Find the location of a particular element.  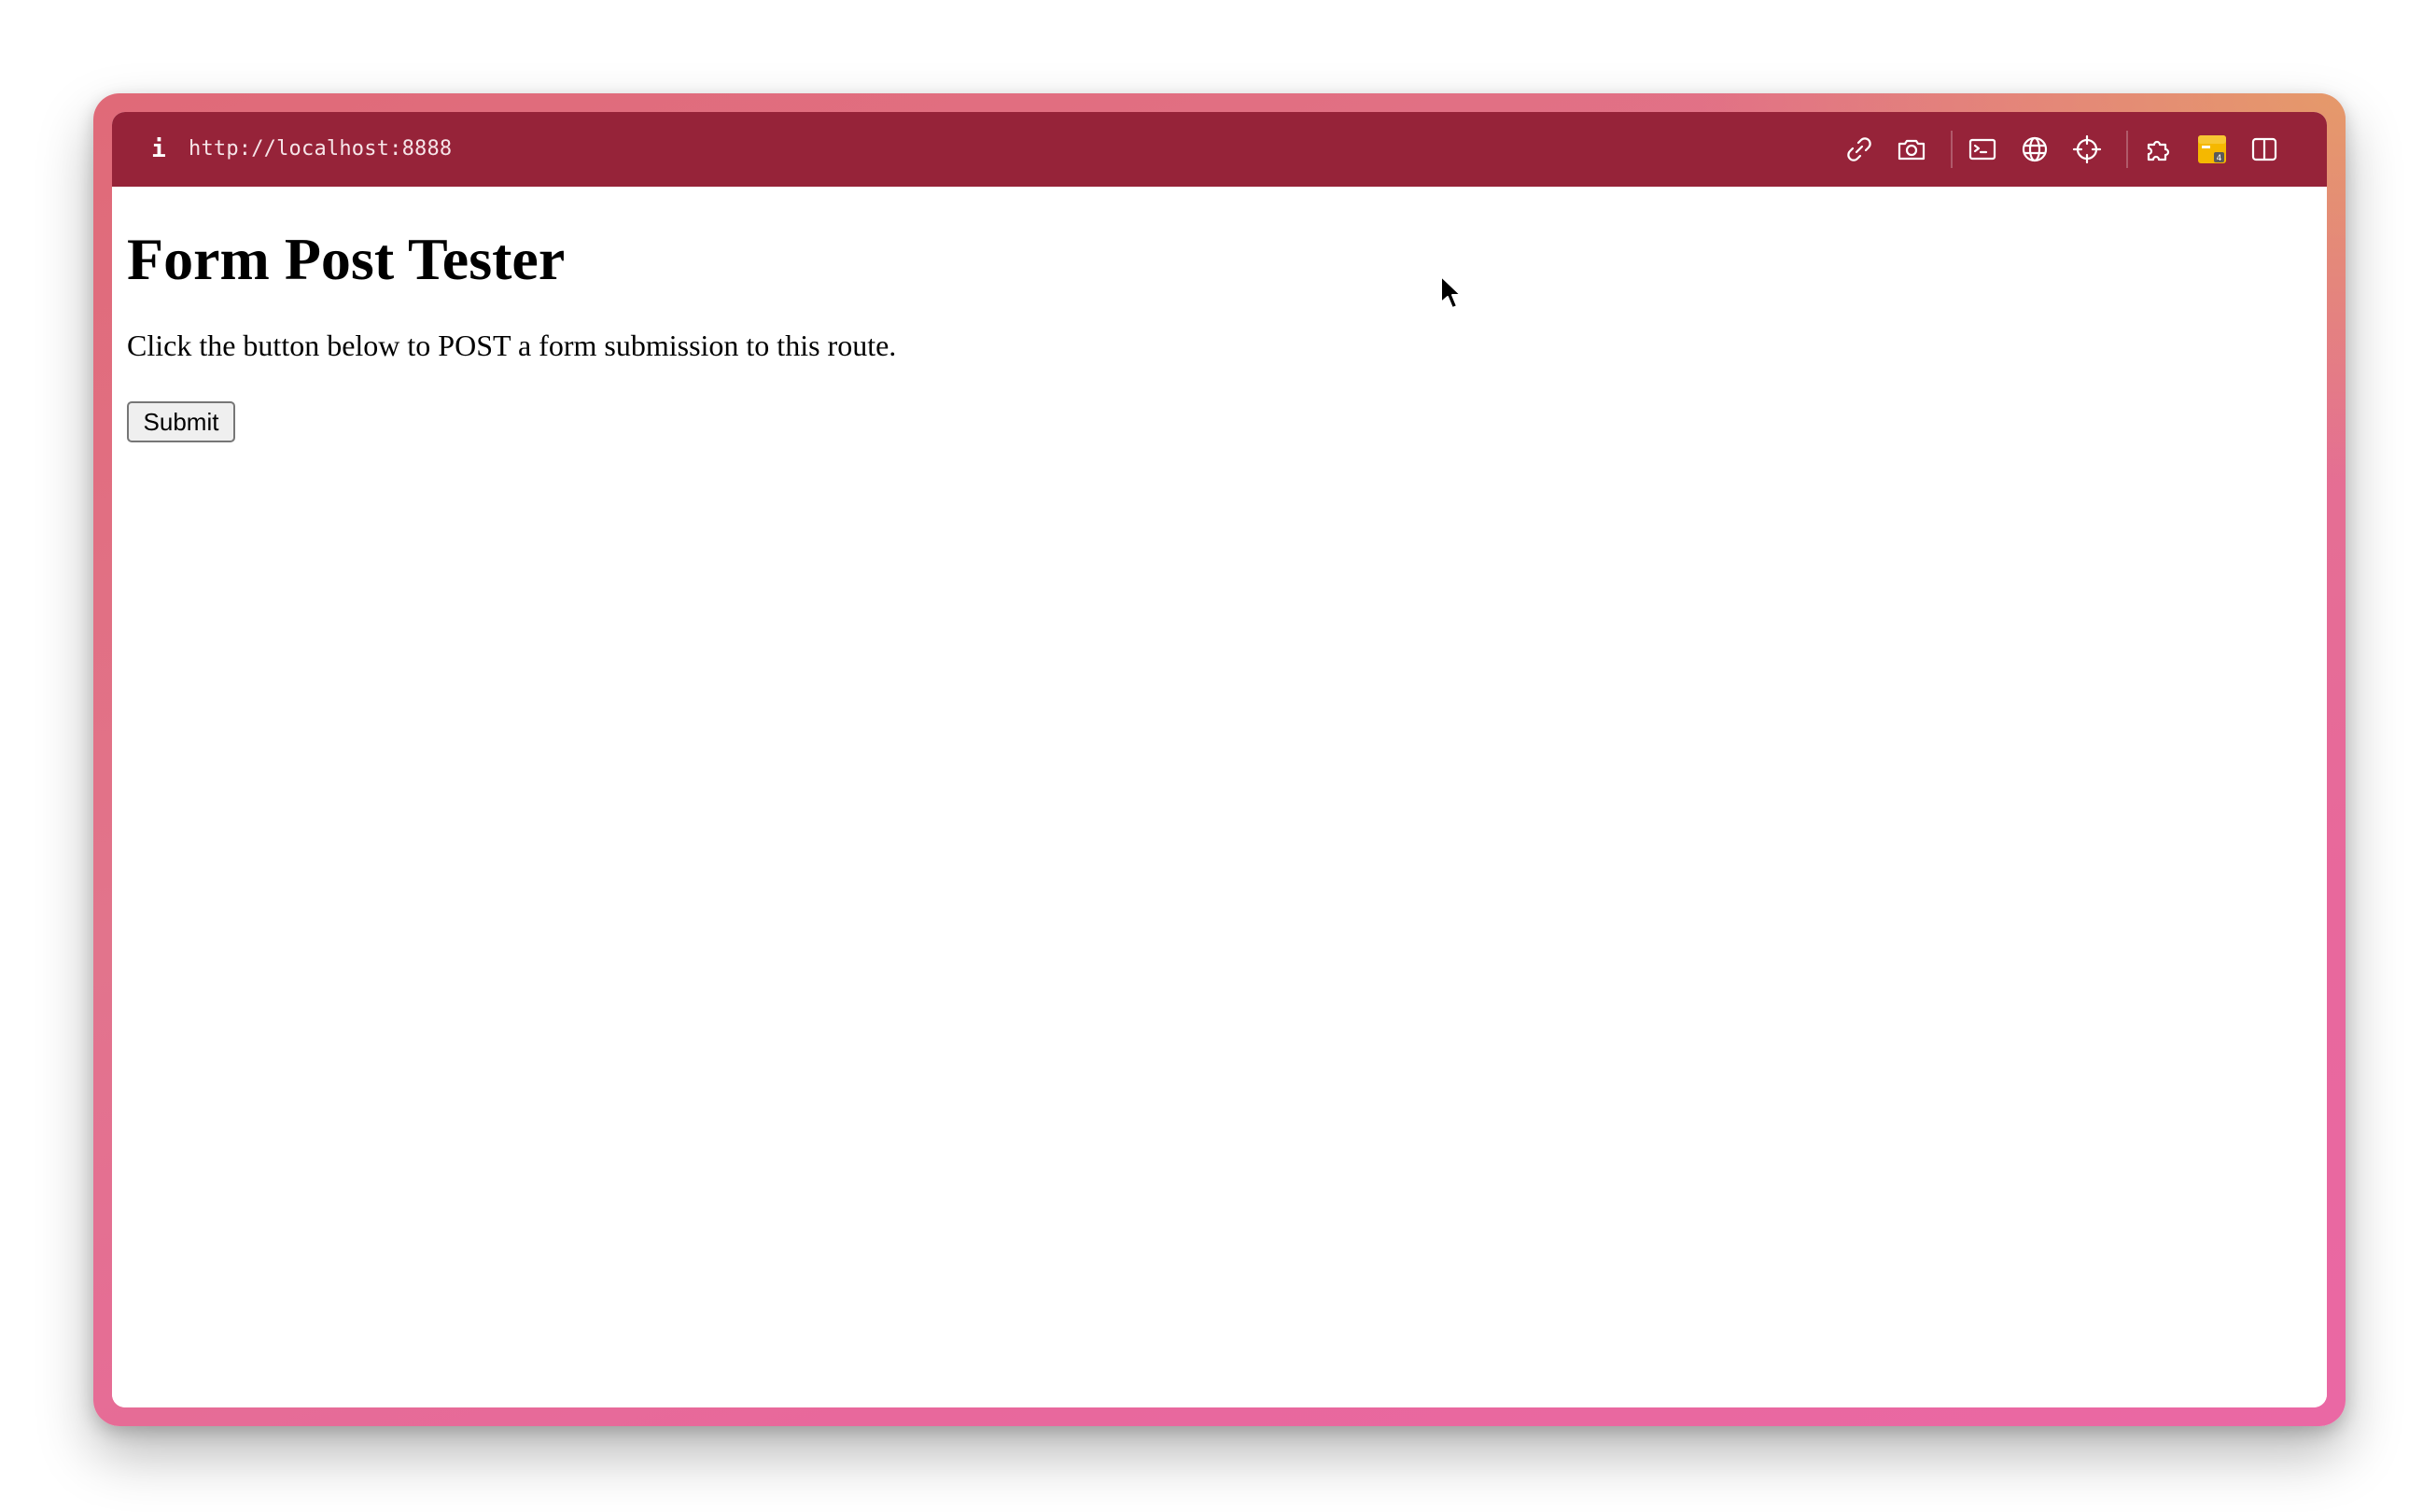

camera-icon is located at coordinates (1912, 149).